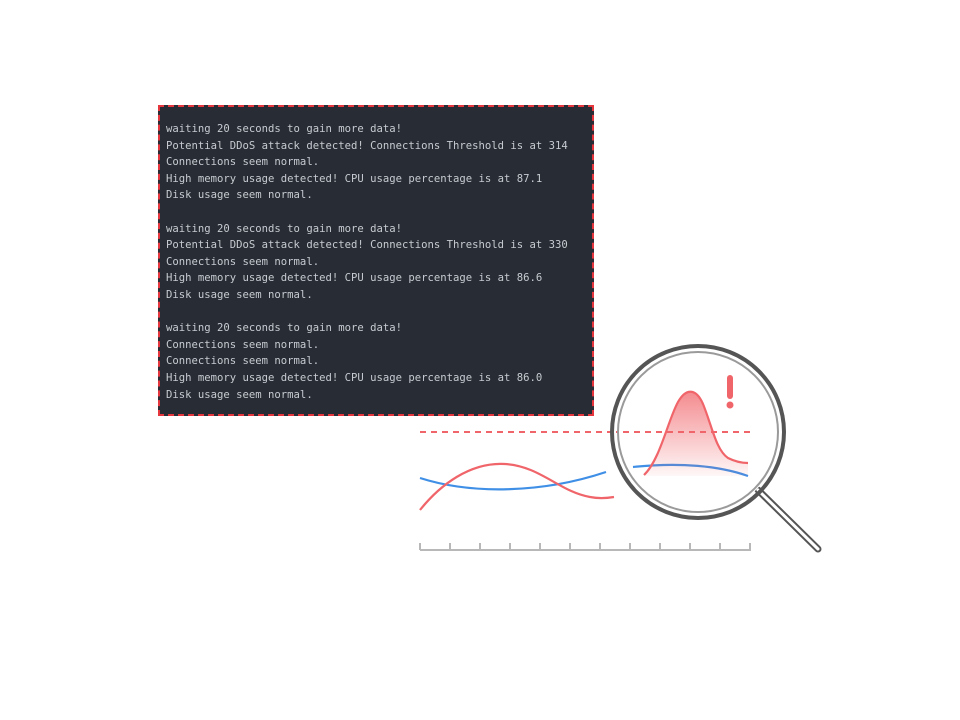 This screenshot has height=720, width=960. I want to click on anomaly-peak-line, so click(696, 433).